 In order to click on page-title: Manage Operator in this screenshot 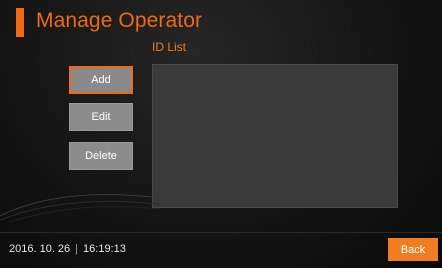, I will do `click(119, 20)`.